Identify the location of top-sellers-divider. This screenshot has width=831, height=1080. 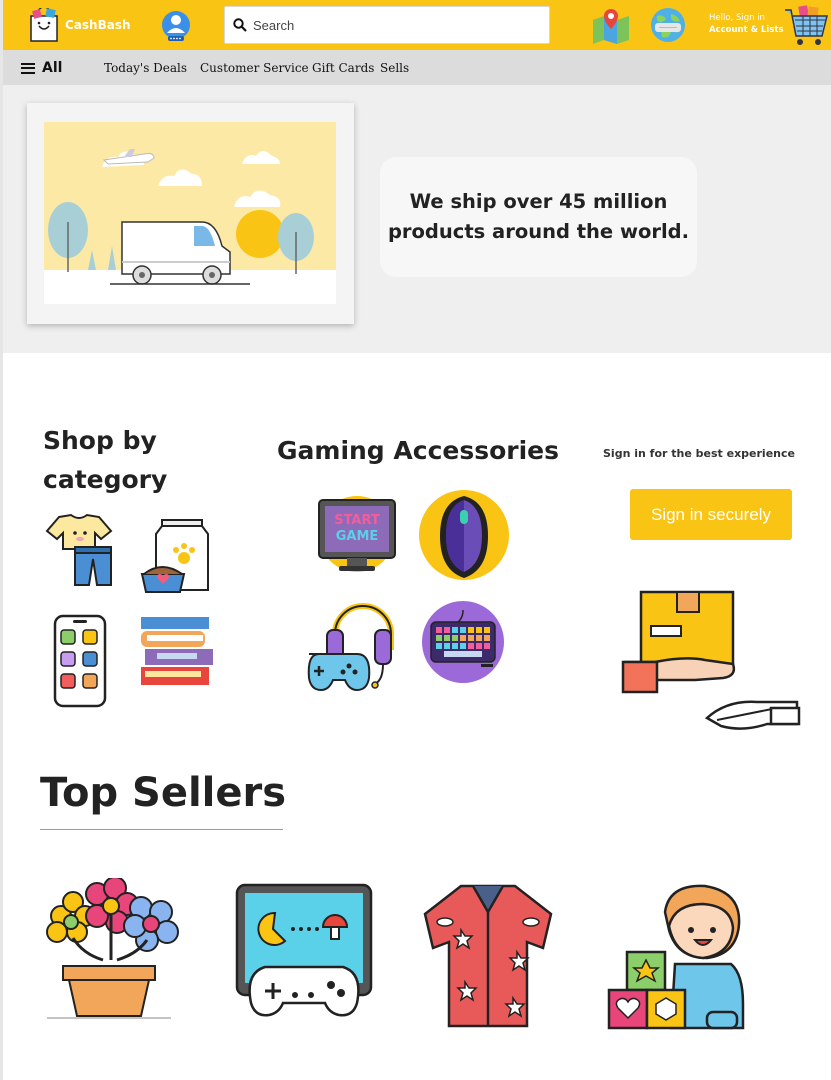
(161, 829).